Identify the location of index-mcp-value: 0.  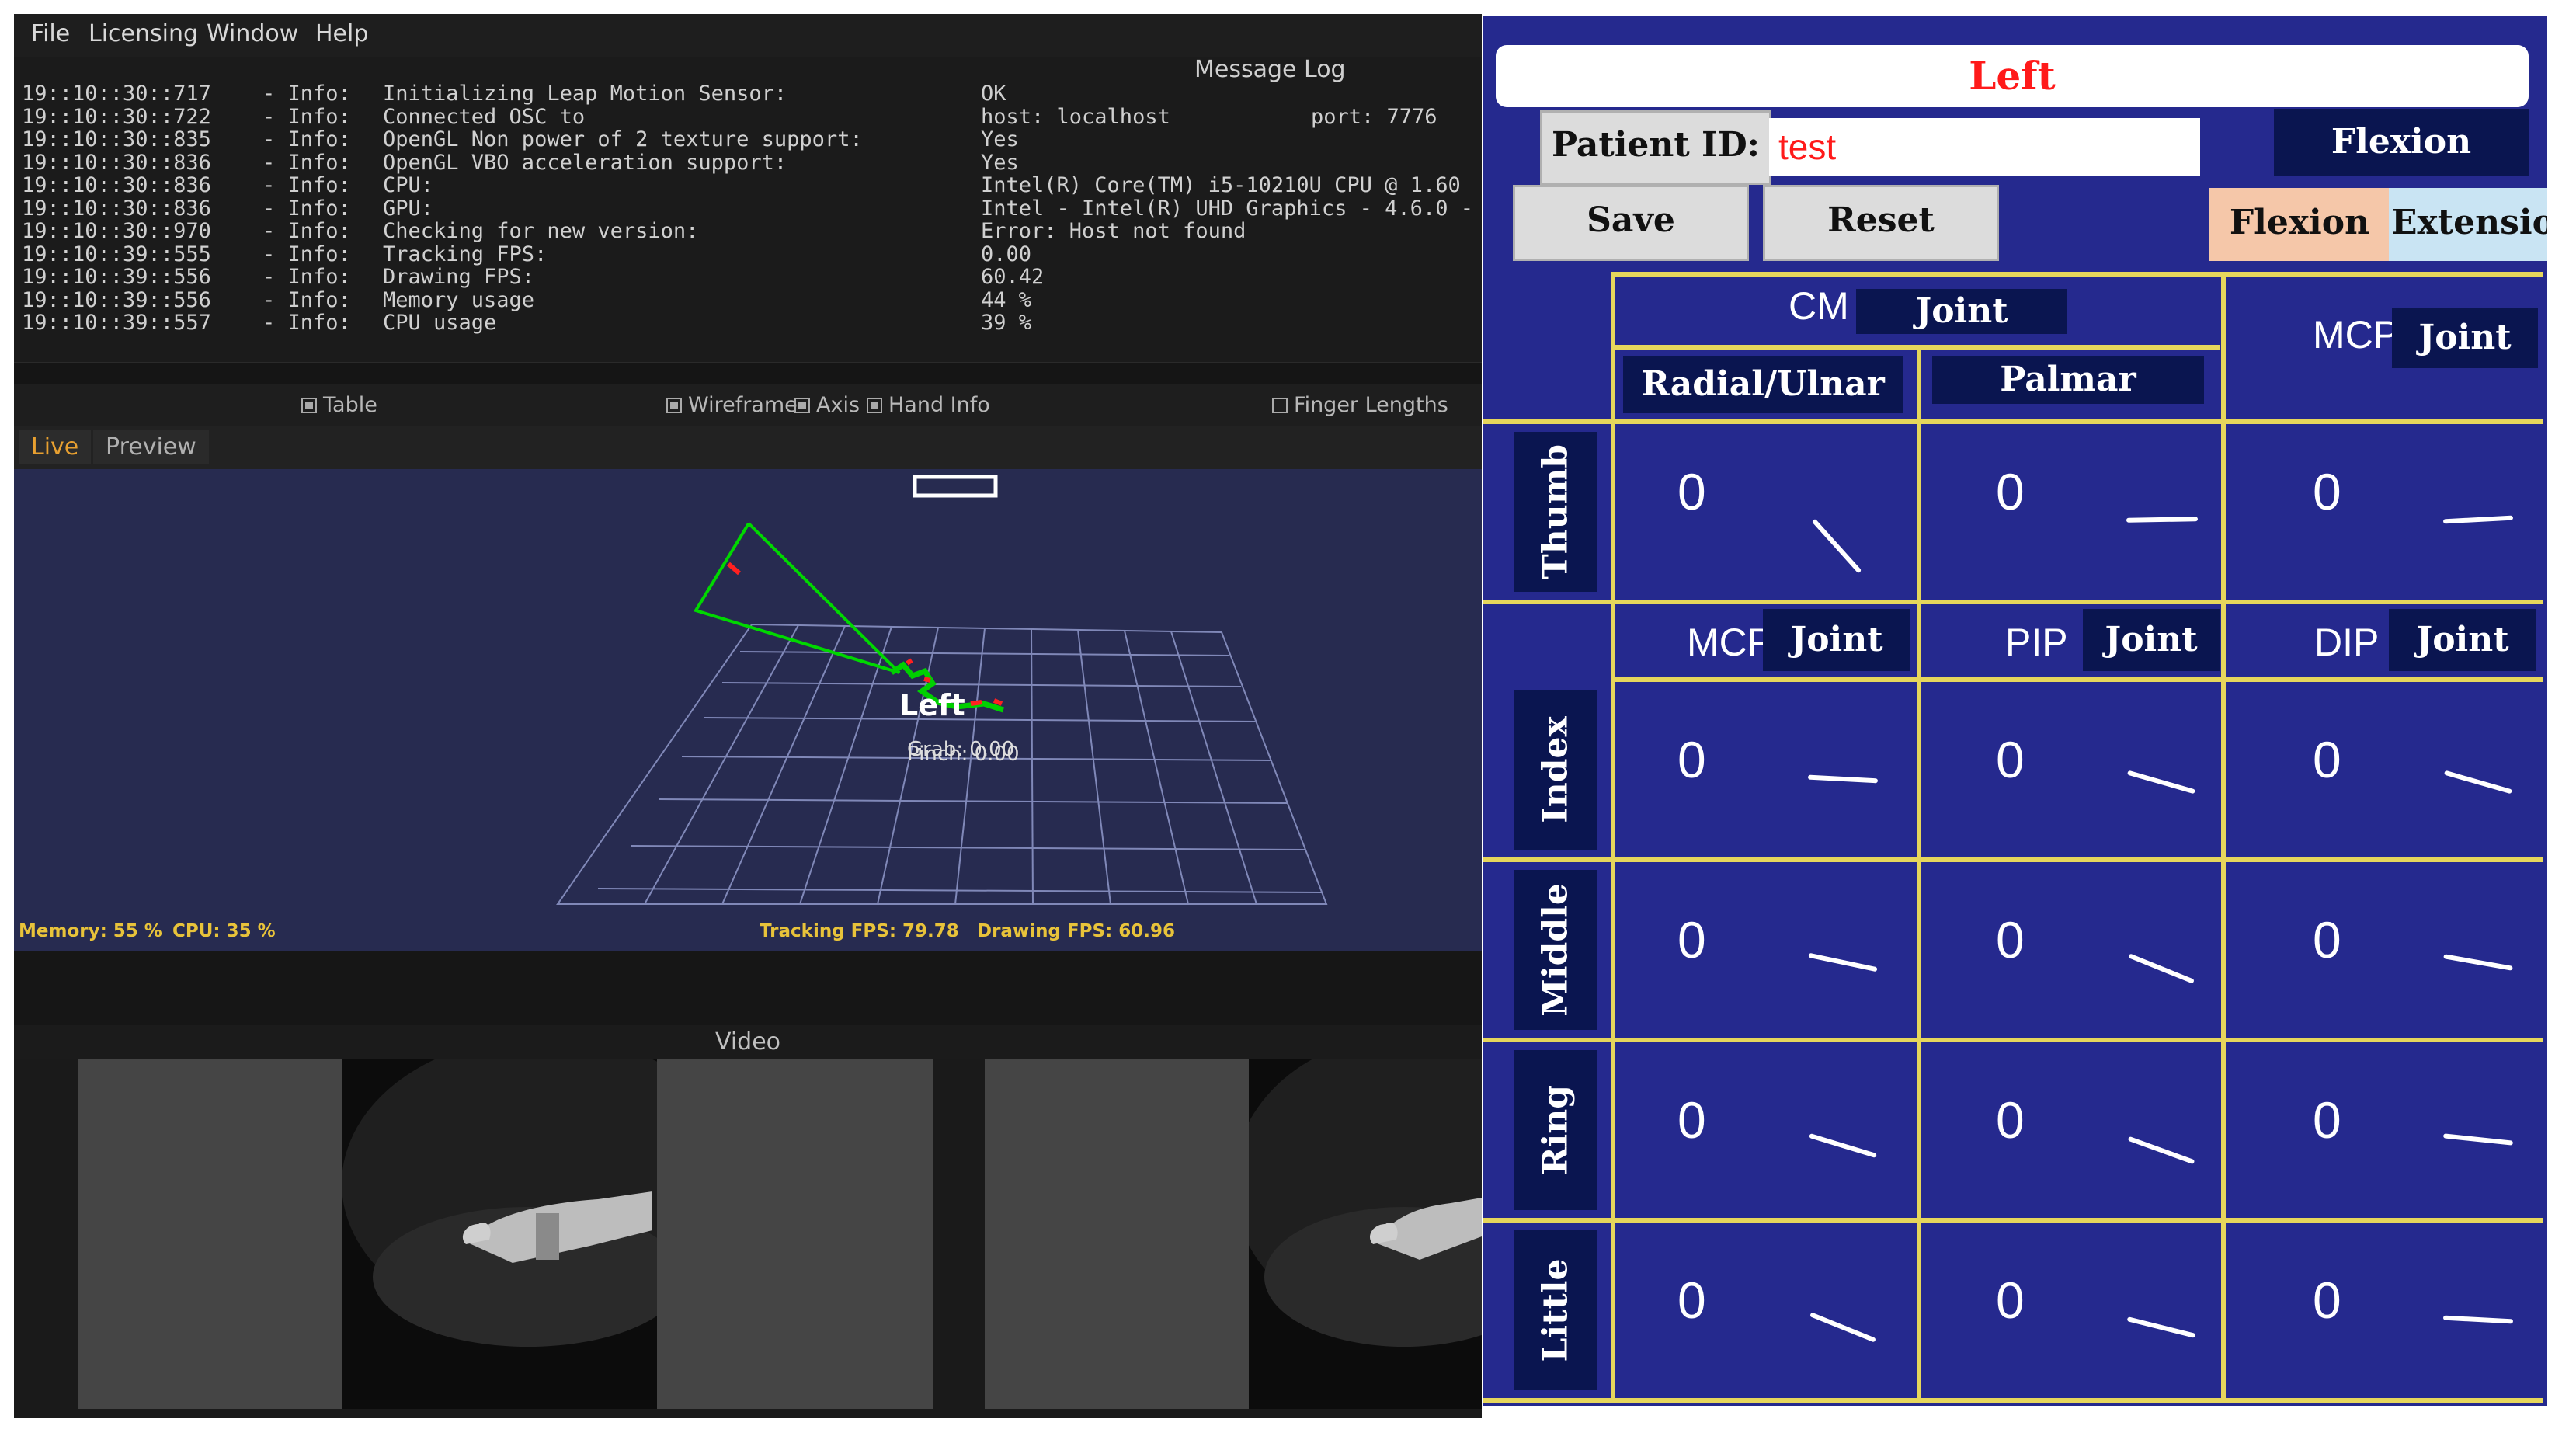
(1691, 759).